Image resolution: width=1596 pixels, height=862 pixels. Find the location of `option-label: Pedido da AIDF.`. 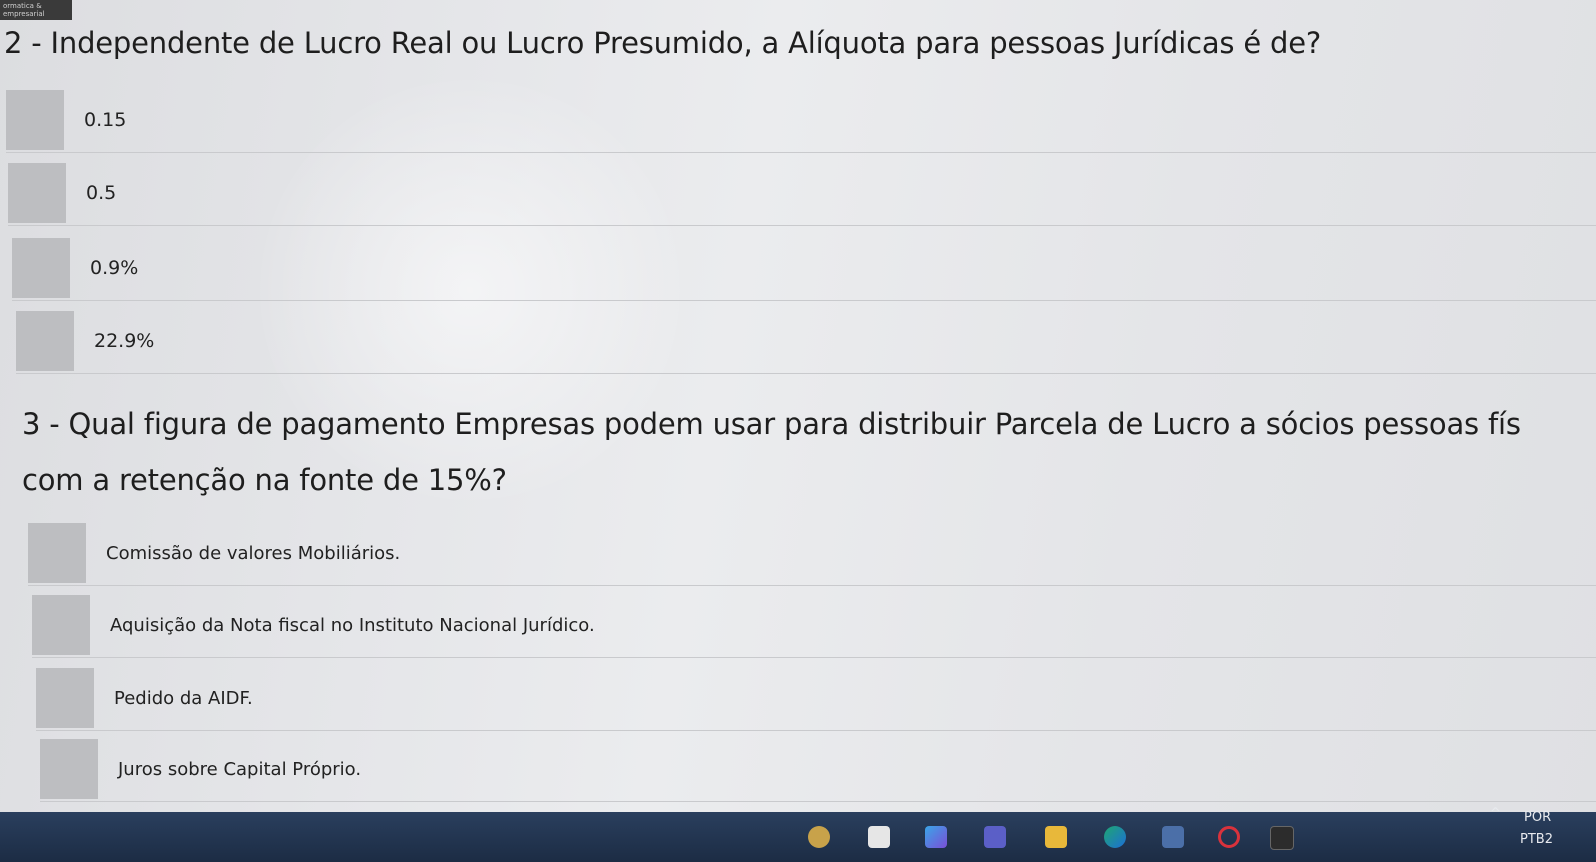

option-label: Pedido da AIDF. is located at coordinates (183, 698).